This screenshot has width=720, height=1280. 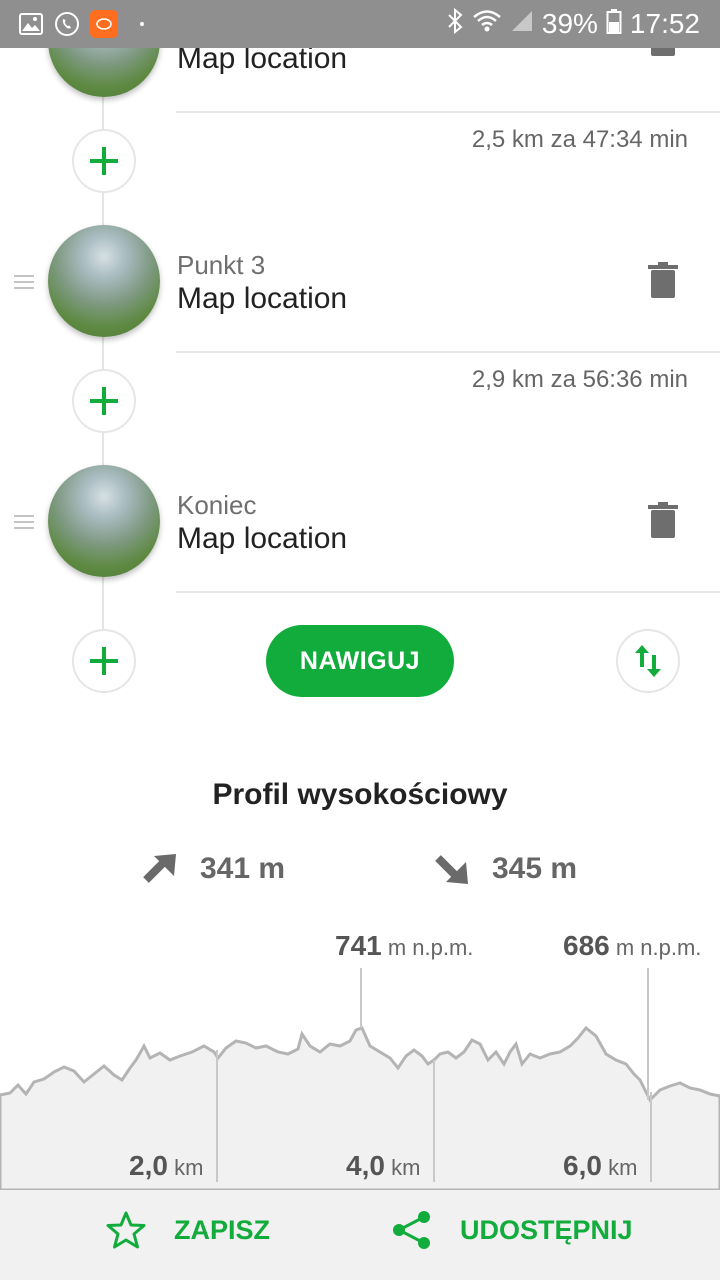 I want to click on phone-icon, so click(x=67, y=24).